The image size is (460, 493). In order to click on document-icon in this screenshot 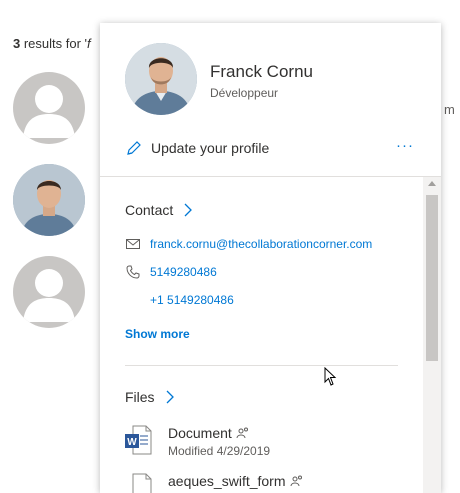, I will do `click(142, 483)`.